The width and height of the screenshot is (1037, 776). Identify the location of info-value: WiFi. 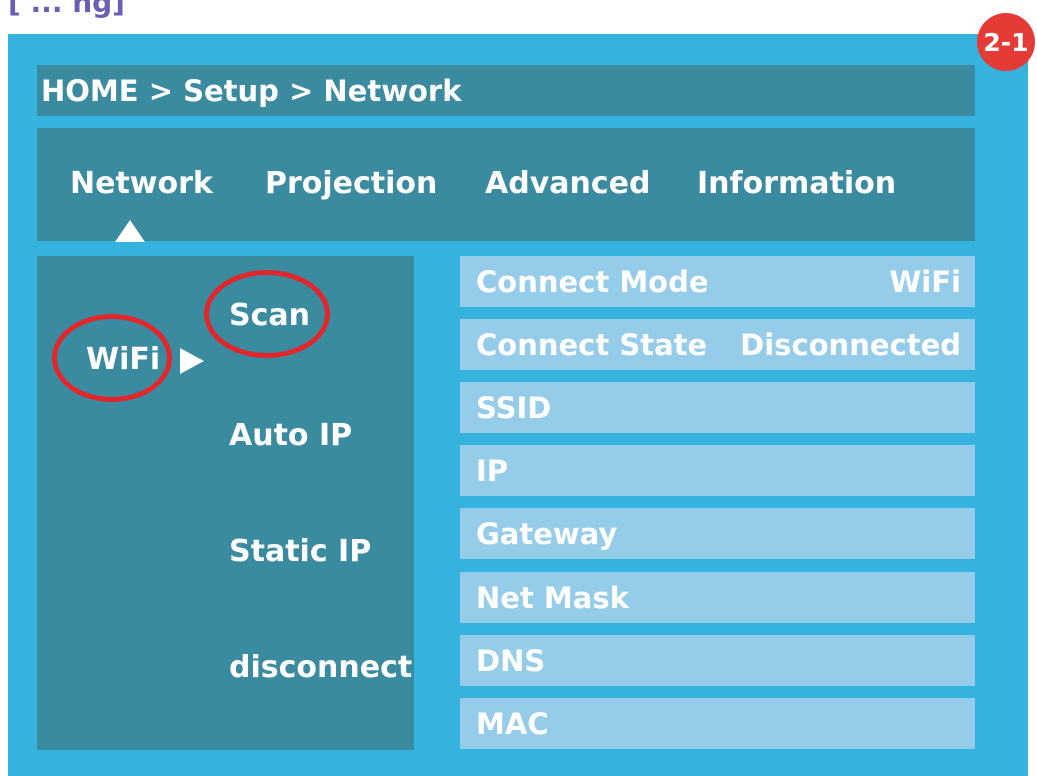
(925, 281).